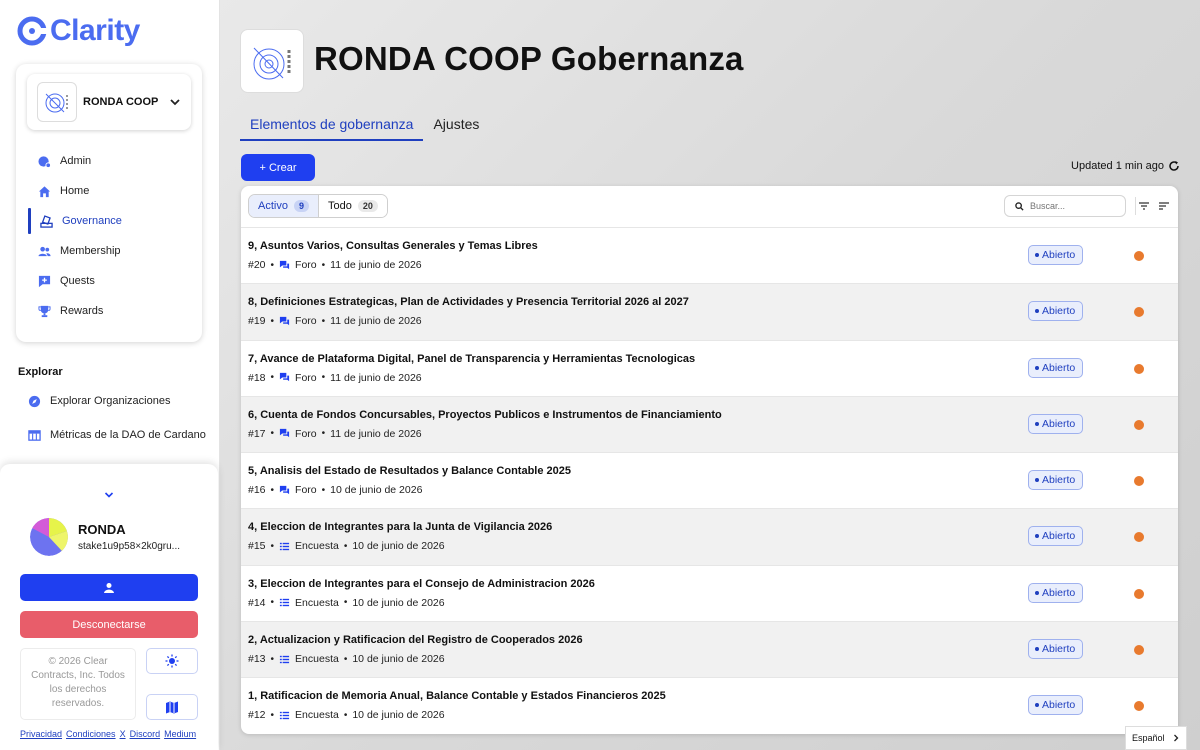 The width and height of the screenshot is (1200, 750). Describe the element at coordinates (118, 435) in the screenshot. I see `cardano-dao-metrics-link: Métricas de la DAO de Cardano` at that location.